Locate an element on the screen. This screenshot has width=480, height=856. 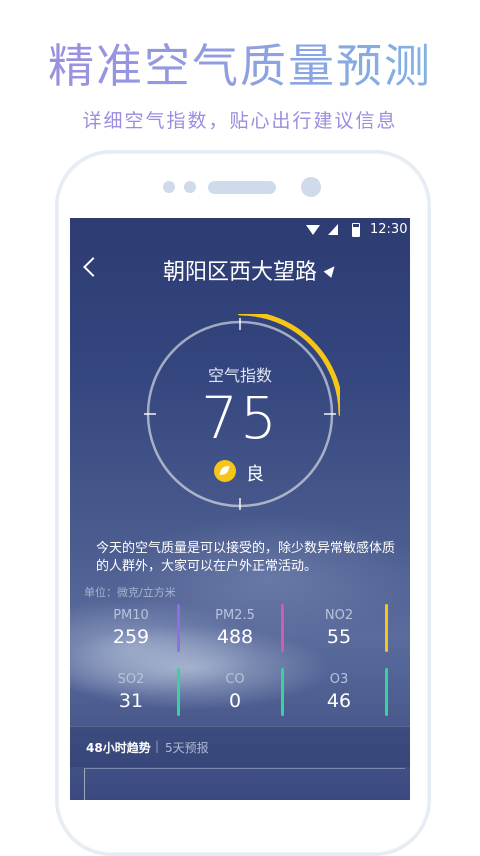
battery-icon is located at coordinates (356, 230).